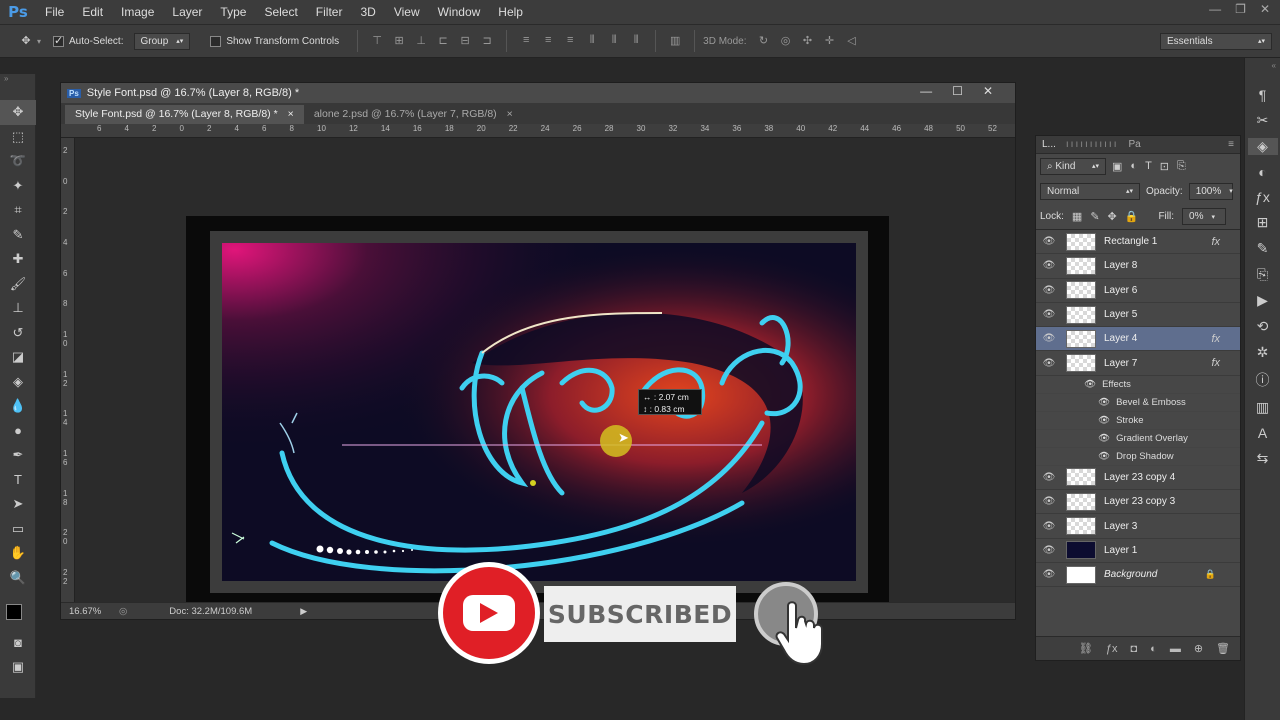  I want to click on brushes-panel-icon: ✎, so click(1263, 248).